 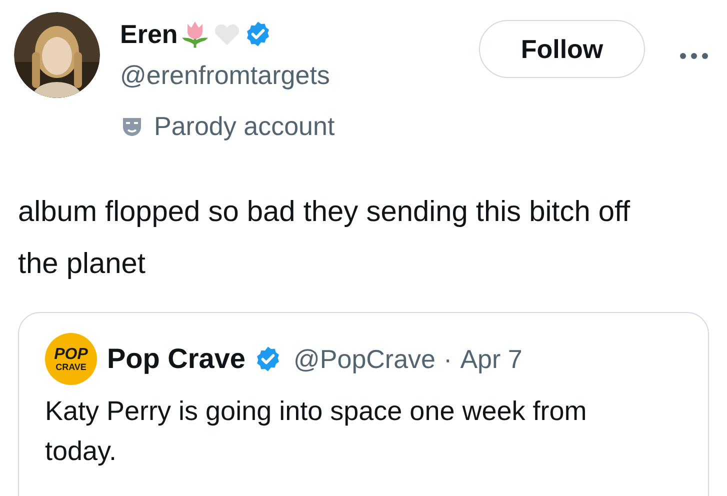 I want to click on author-name: Eren, so click(x=149, y=34).